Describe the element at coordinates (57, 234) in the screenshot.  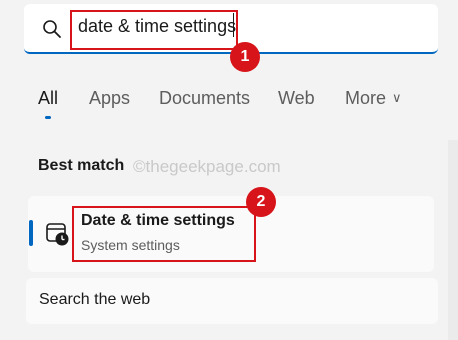
I see `date-time-settings-icon` at that location.